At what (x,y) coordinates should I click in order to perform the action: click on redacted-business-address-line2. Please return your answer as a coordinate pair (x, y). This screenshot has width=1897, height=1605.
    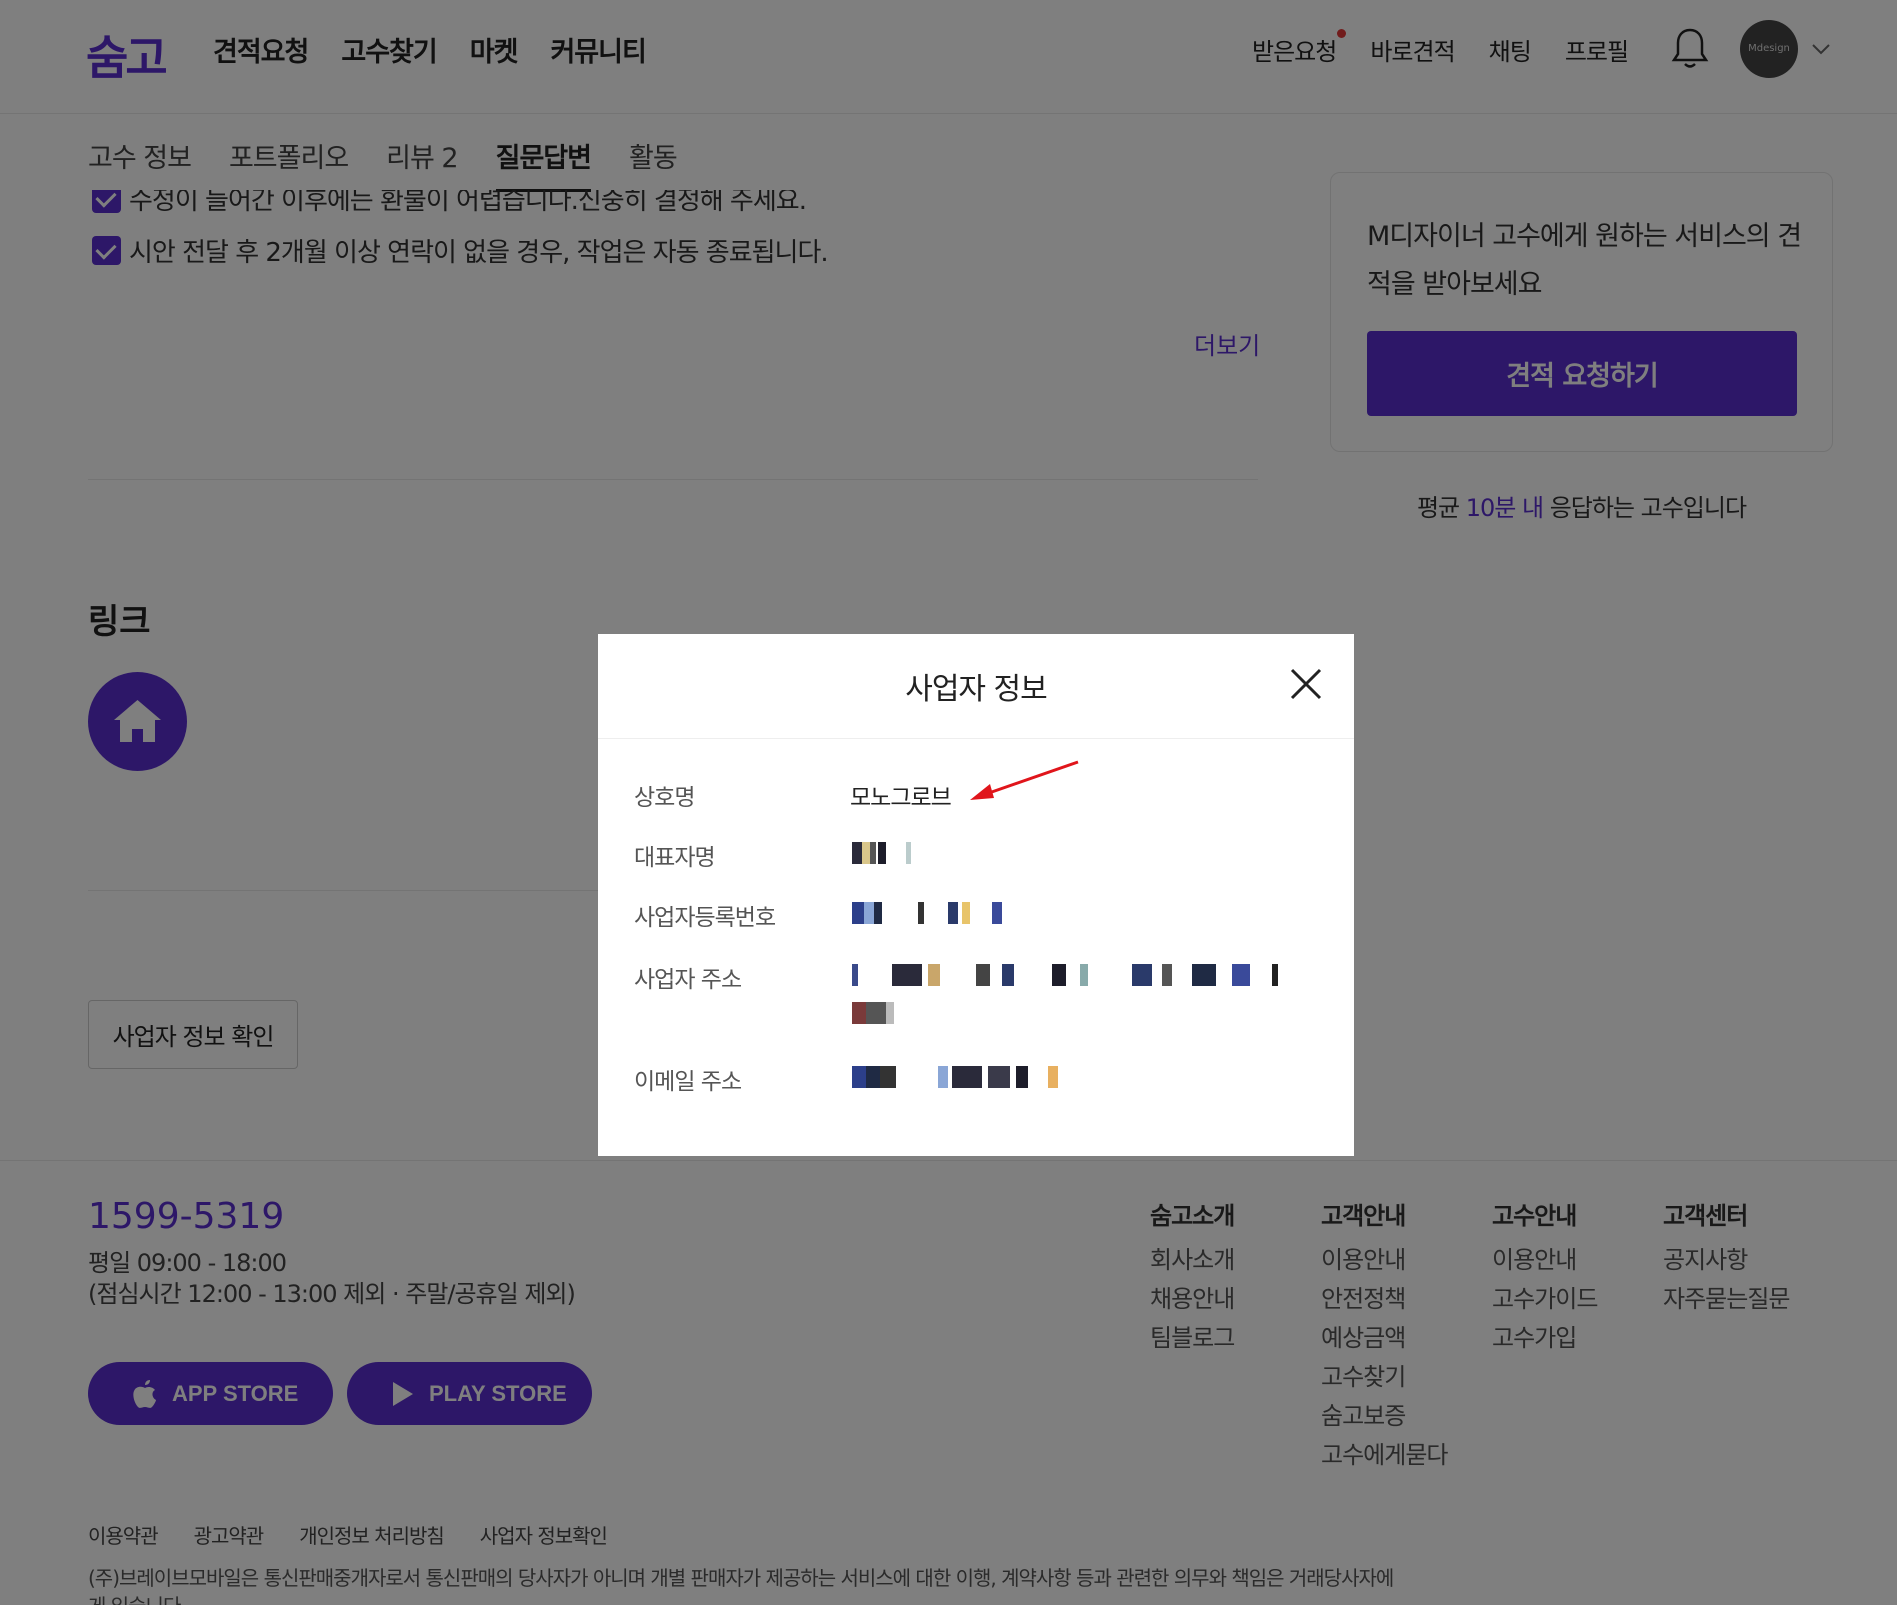
    Looking at the image, I should click on (877, 1013).